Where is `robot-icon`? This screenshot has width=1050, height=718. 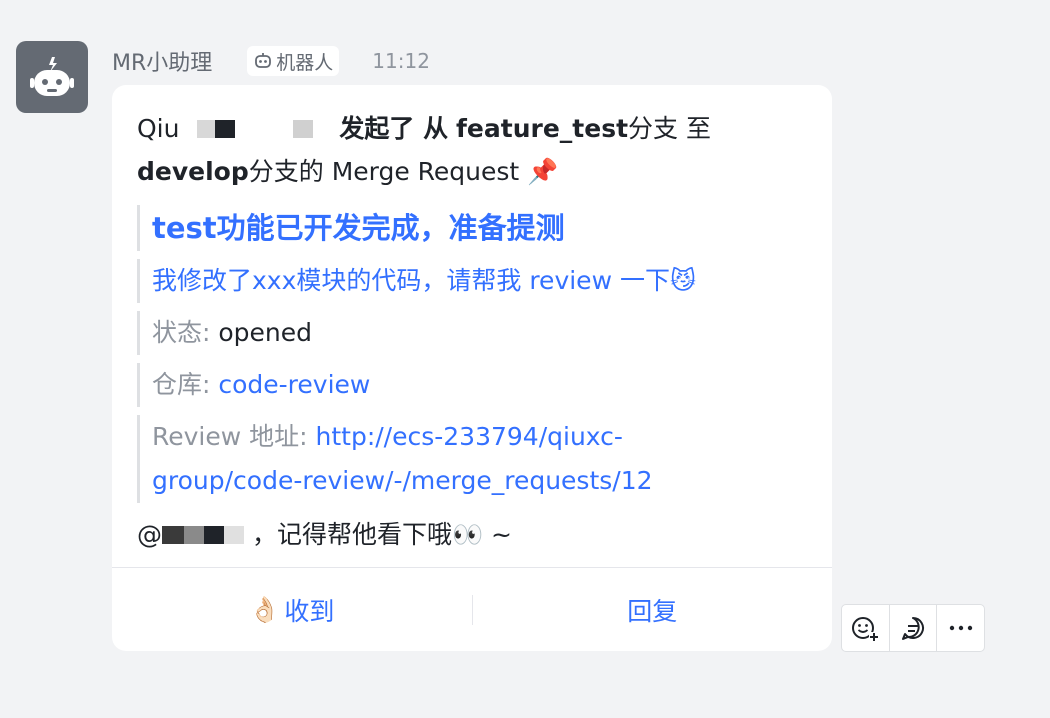
robot-icon is located at coordinates (52, 76).